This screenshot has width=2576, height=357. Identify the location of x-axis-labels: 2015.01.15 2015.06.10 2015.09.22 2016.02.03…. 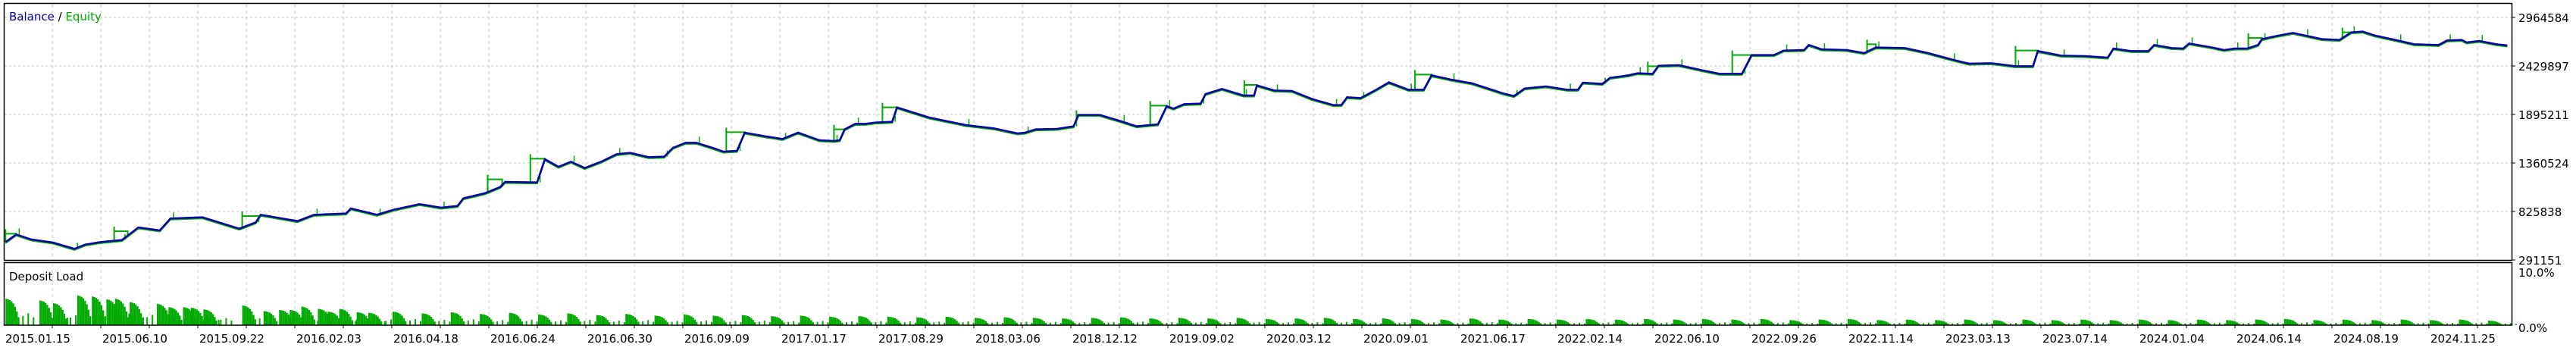
(1250, 339).